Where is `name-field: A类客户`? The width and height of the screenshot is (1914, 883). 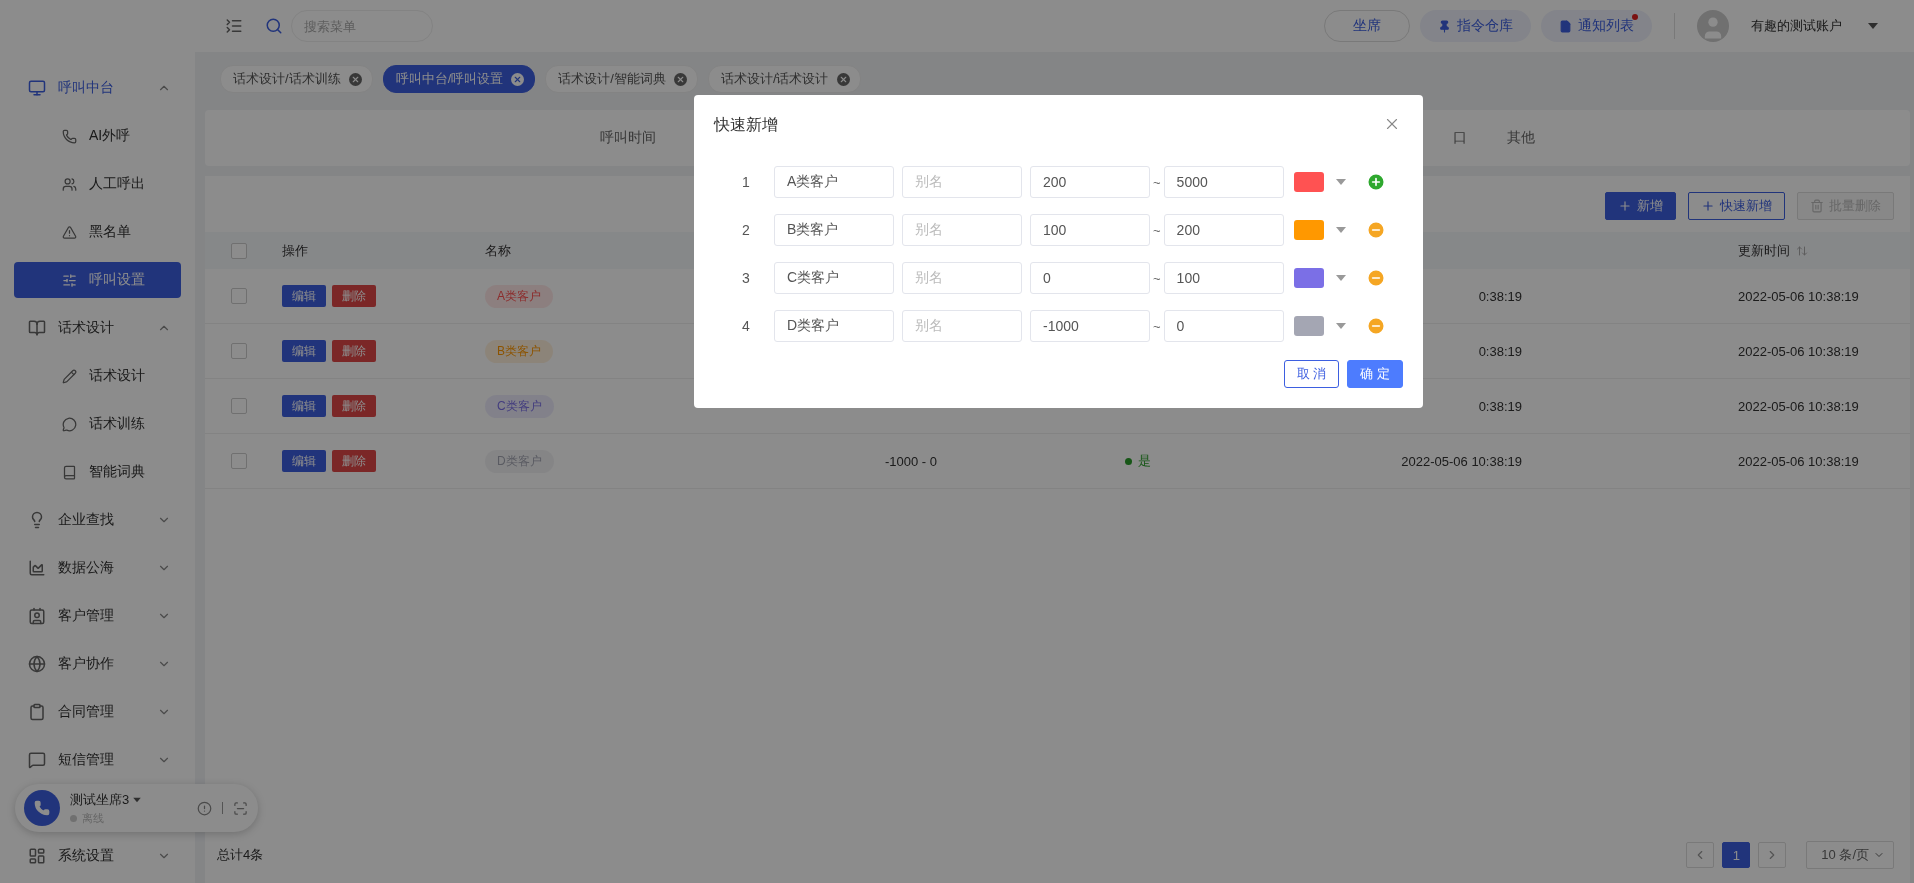 name-field: A类客户 is located at coordinates (834, 182).